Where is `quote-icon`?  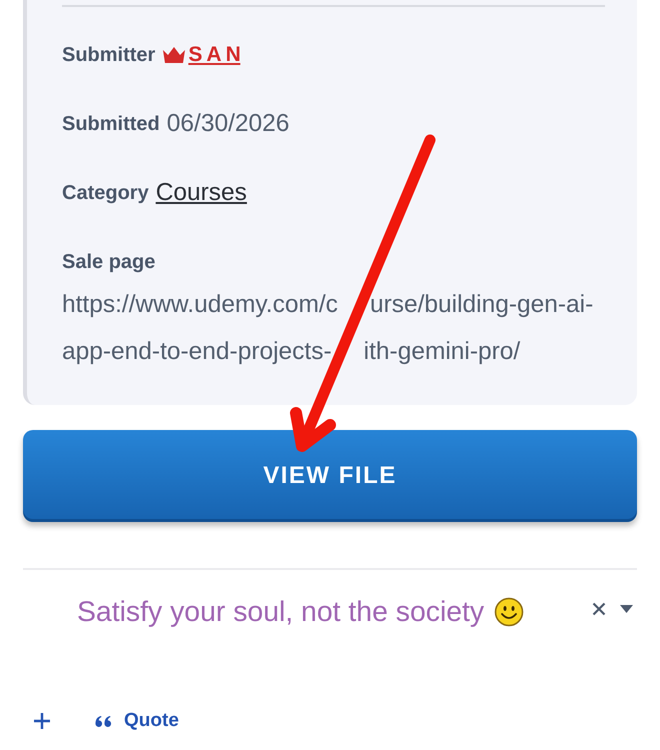
quote-icon is located at coordinates (103, 721).